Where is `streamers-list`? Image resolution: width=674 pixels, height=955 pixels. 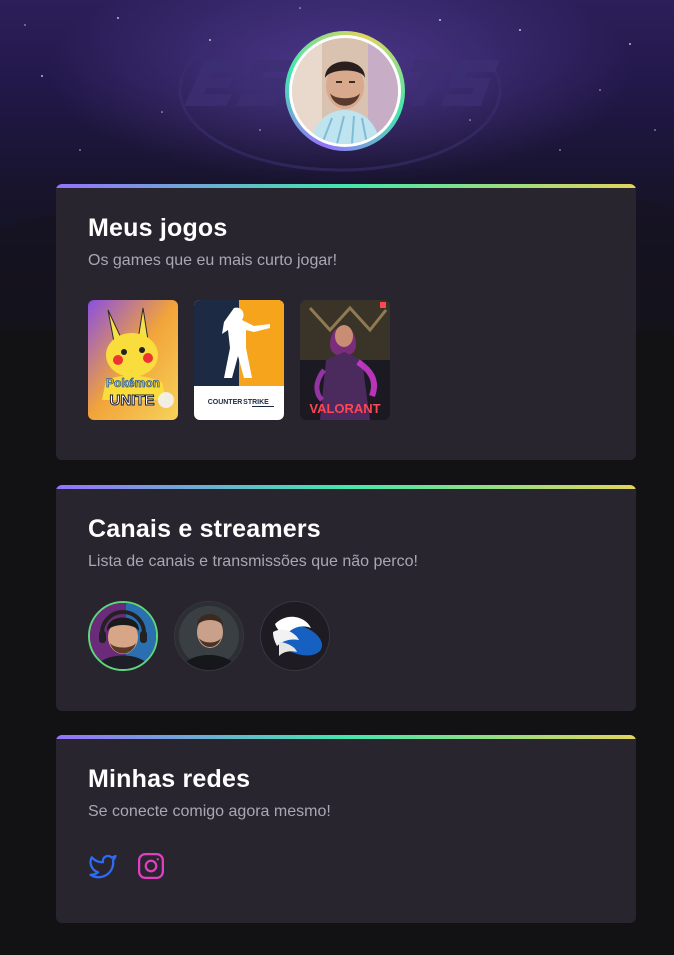
streamers-list is located at coordinates (209, 636).